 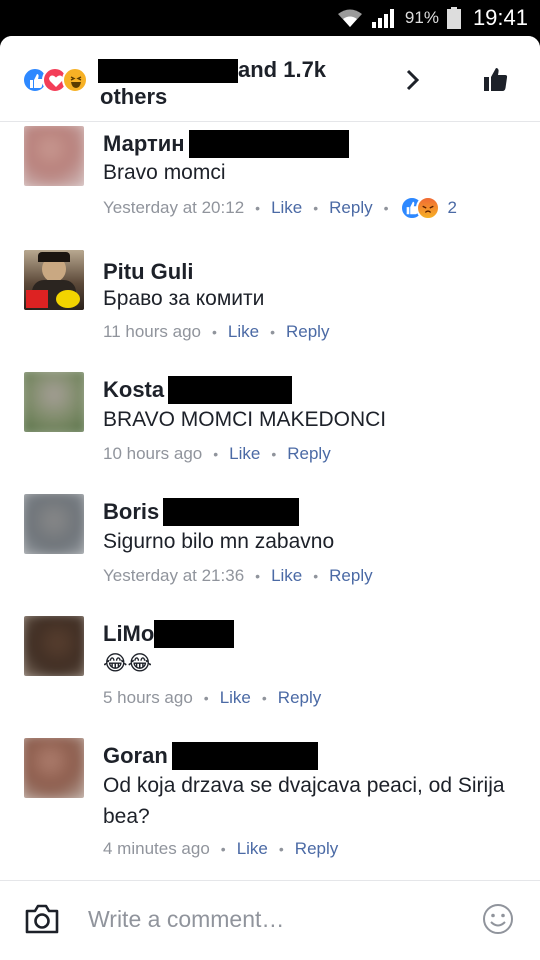 I want to click on comment-text: BRAVO MOMCI MAKEDONCI, so click(x=245, y=419).